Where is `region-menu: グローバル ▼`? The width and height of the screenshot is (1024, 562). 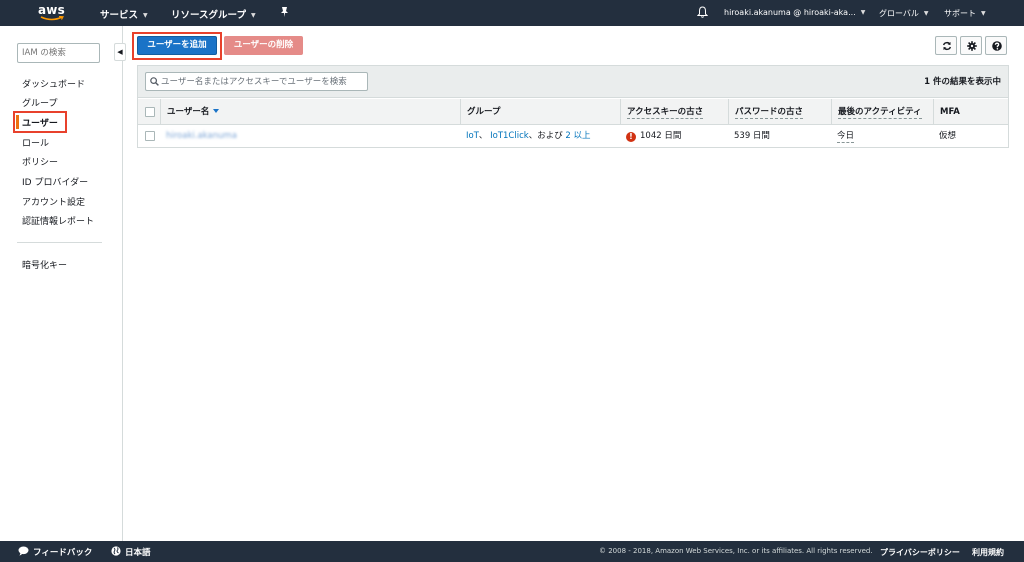 region-menu: グローバル ▼ is located at coordinates (904, 13).